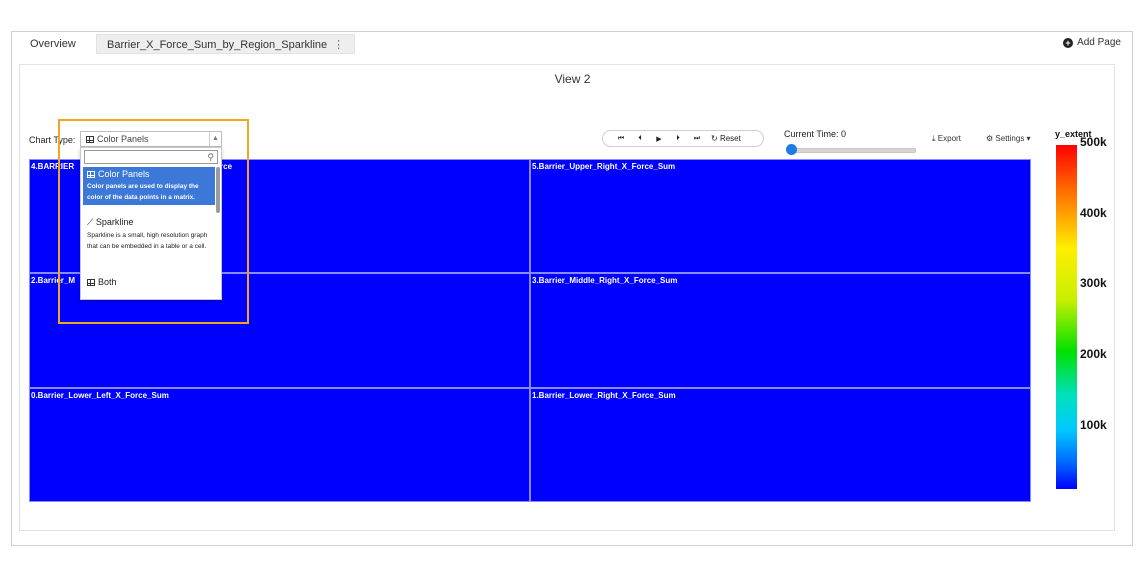 This screenshot has width=1145, height=566. Describe the element at coordinates (605, 280) in the screenshot. I see `panel-label: 3.Barrier_Middle_Right_X_Force_Sum` at that location.